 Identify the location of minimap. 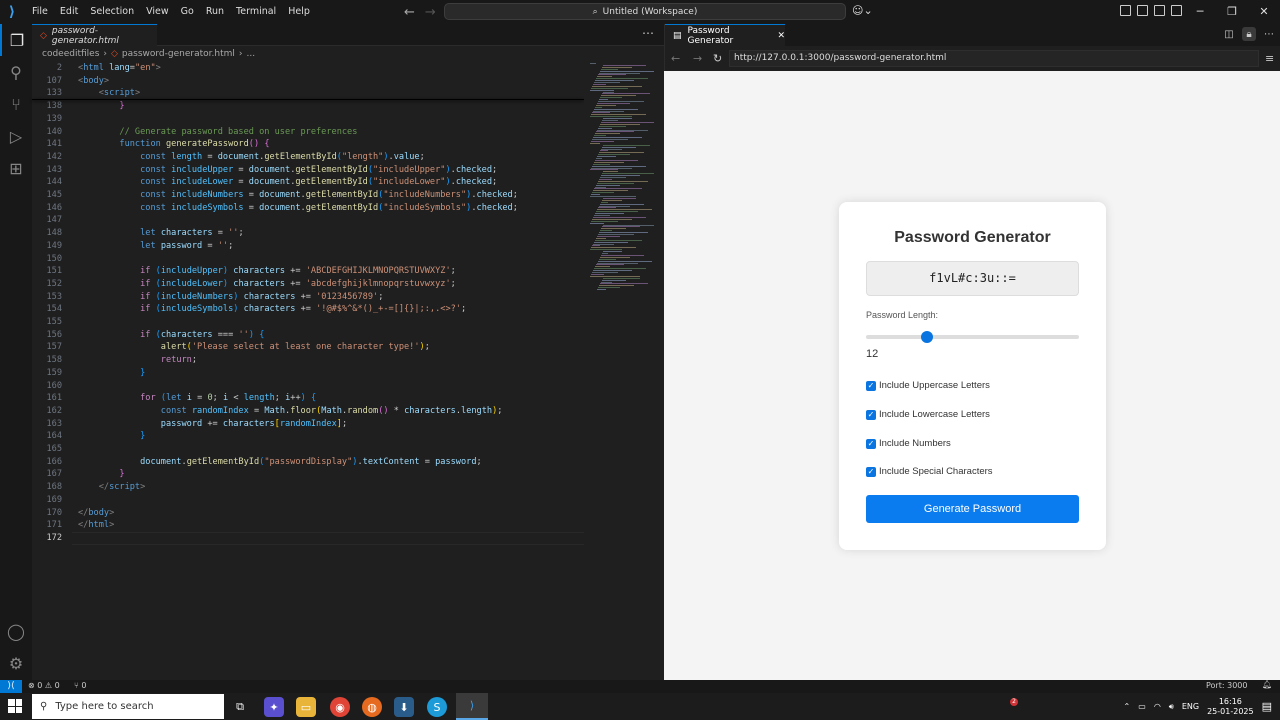
(624, 370).